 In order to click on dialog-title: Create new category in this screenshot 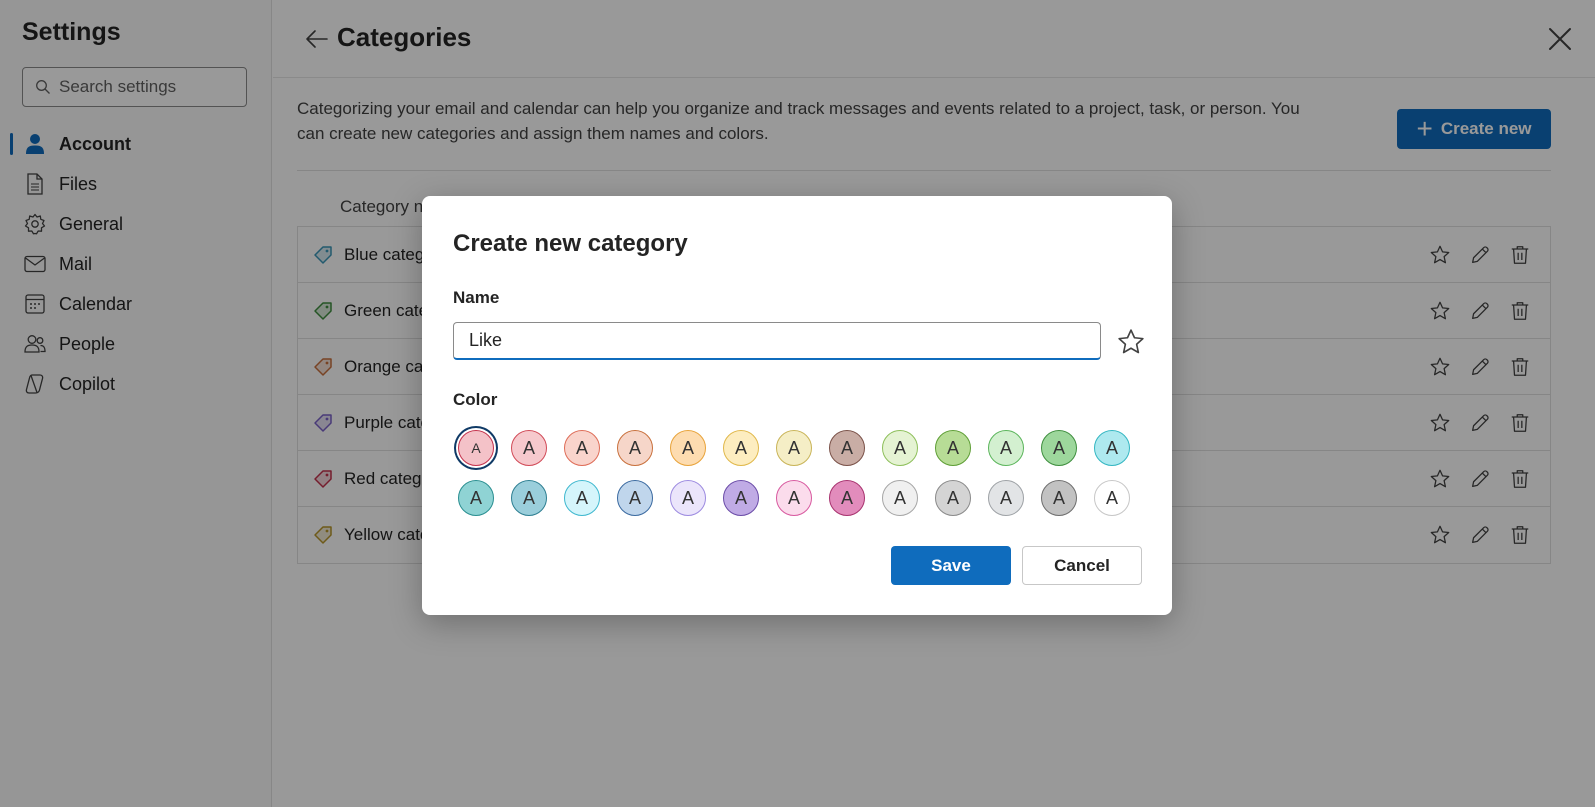, I will do `click(570, 243)`.